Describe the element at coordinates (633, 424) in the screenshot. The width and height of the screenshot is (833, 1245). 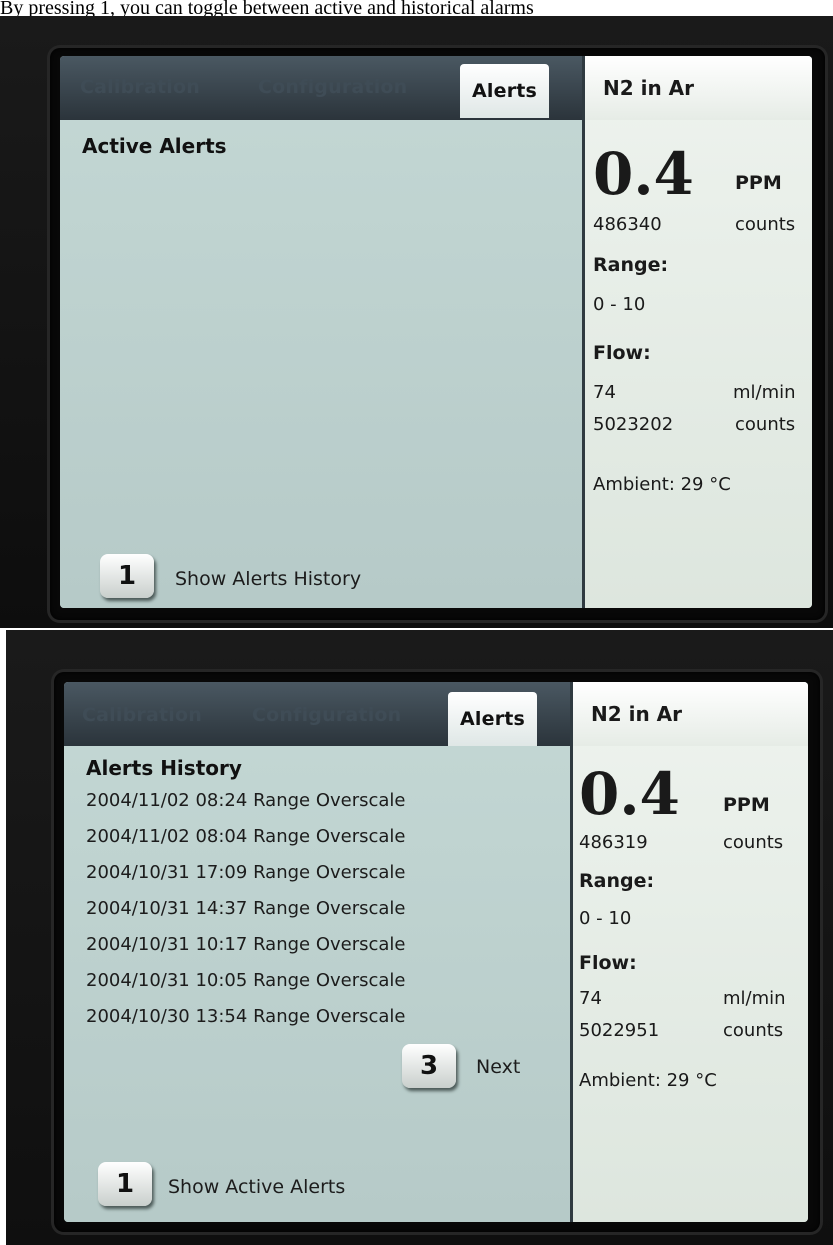
I see `flow-counts: 5023202` at that location.